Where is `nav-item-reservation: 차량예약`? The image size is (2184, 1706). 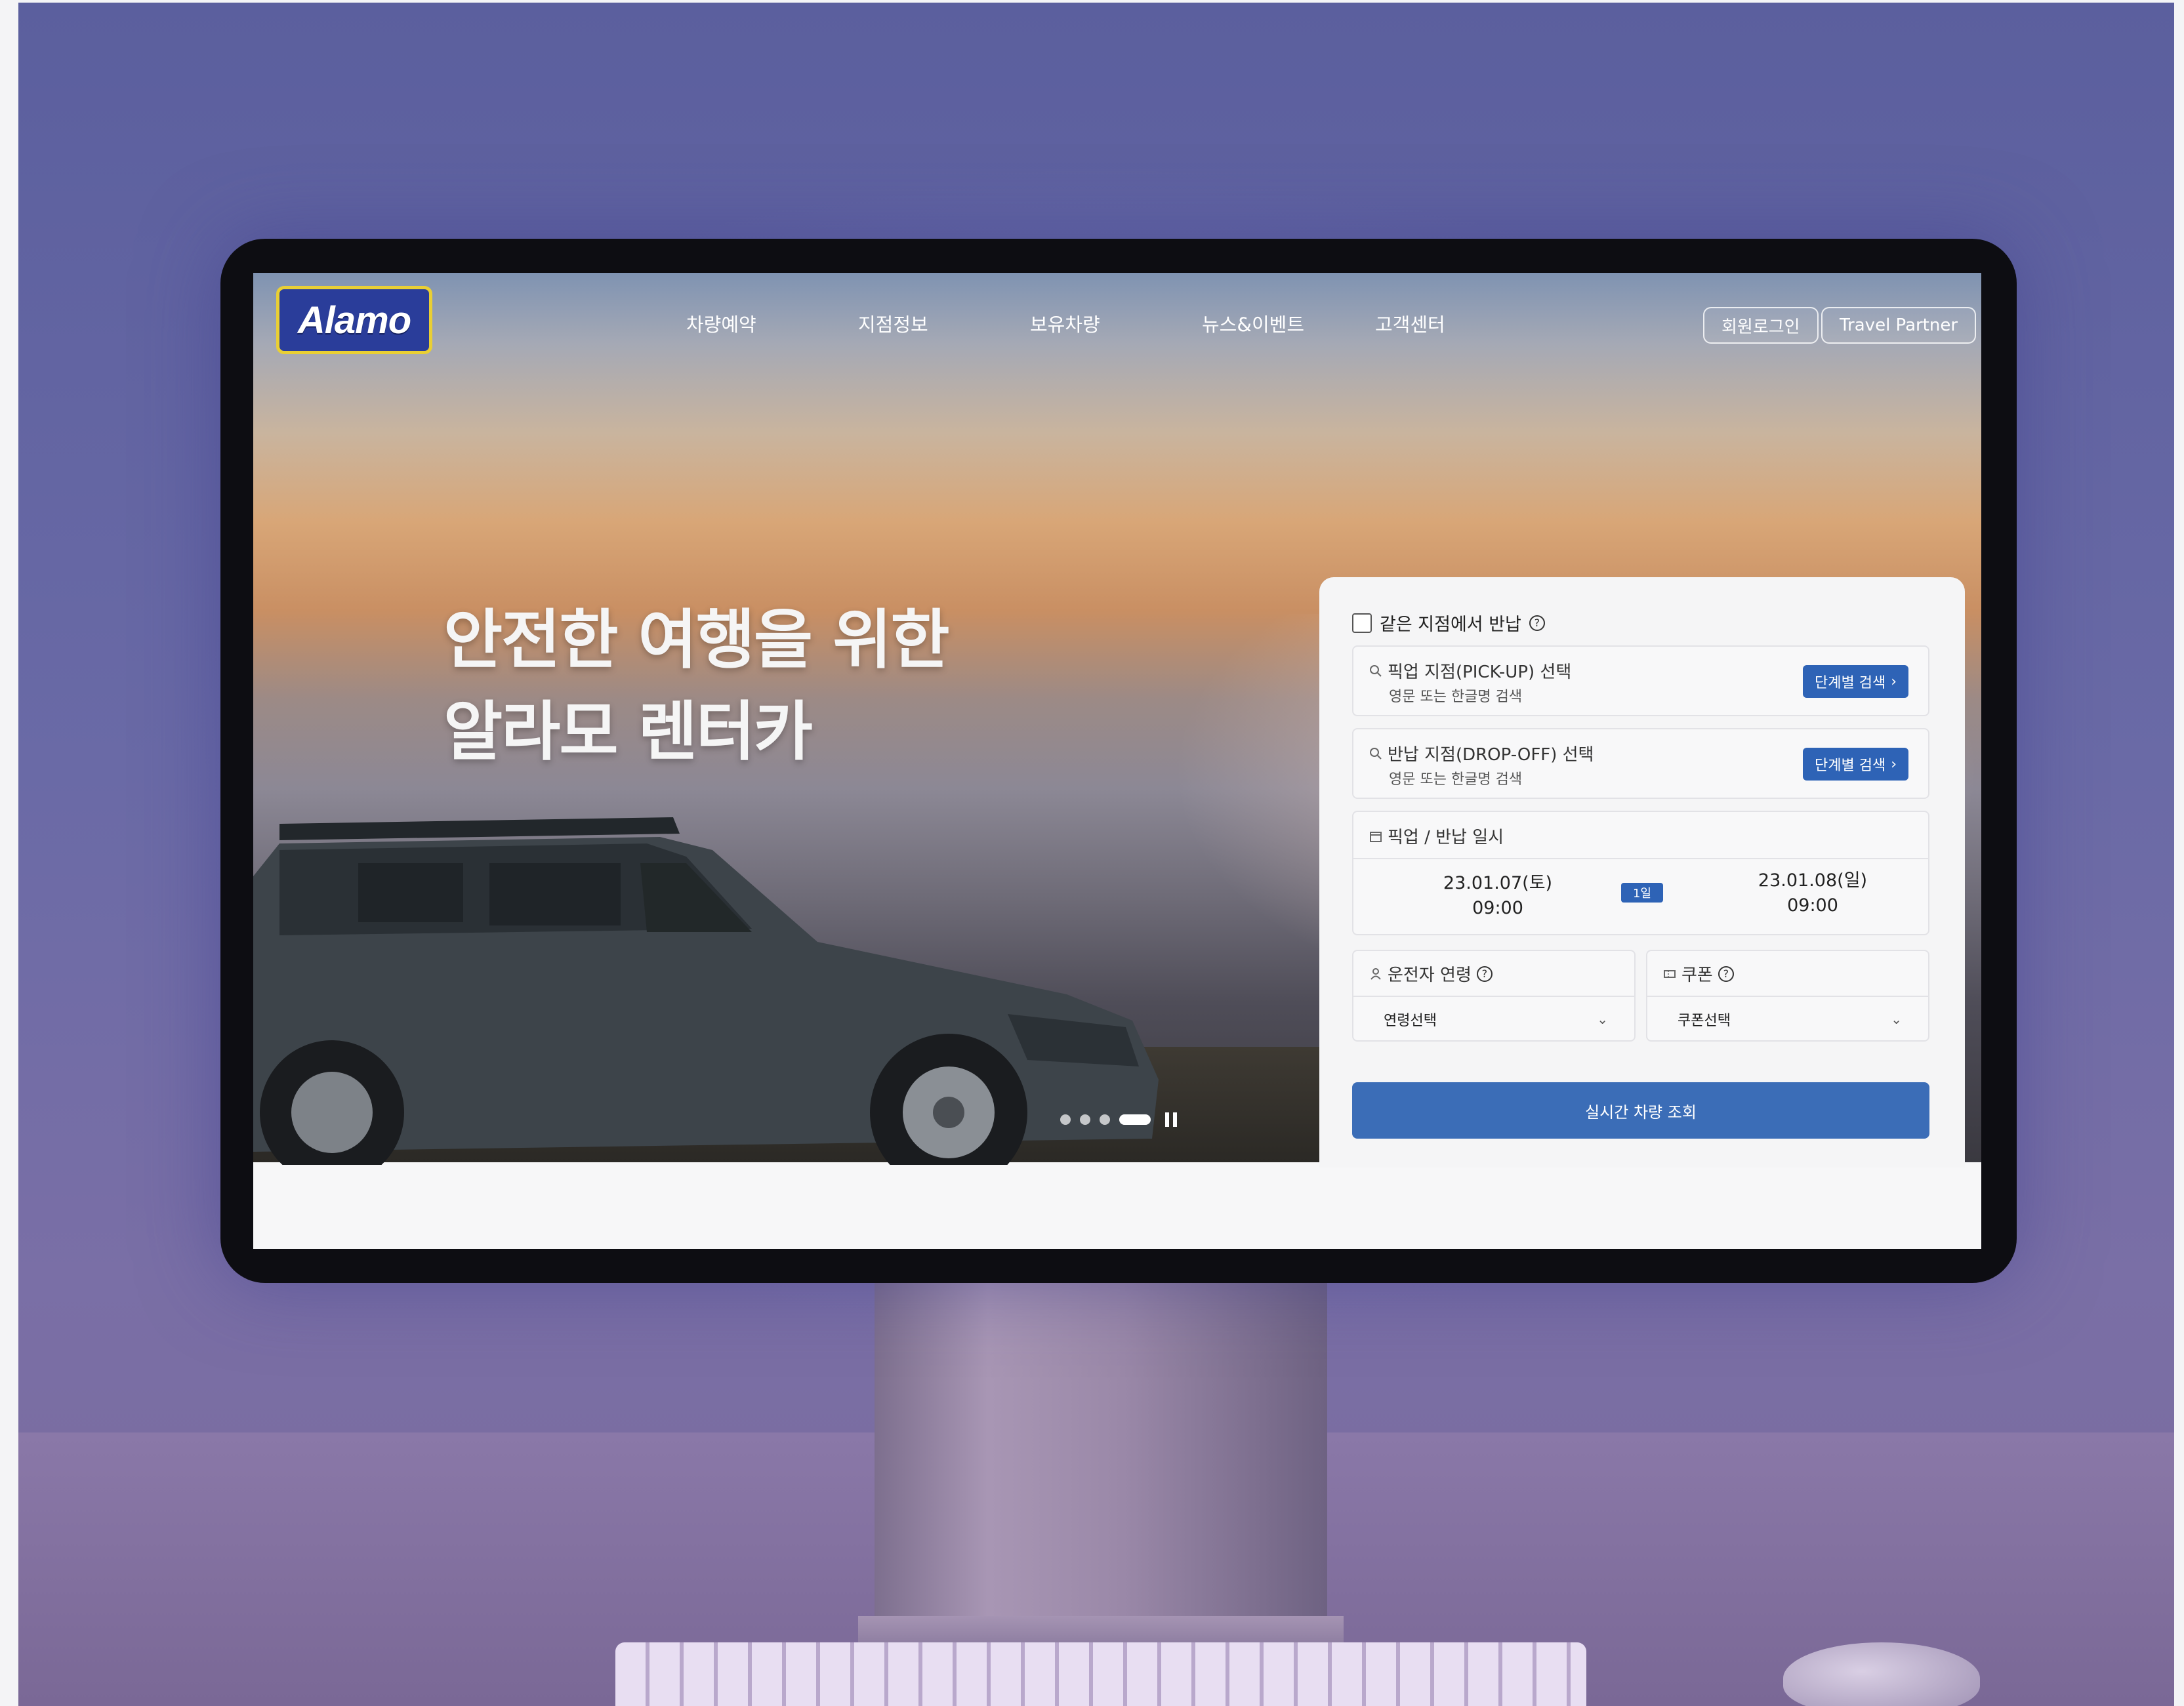 nav-item-reservation: 차량예약 is located at coordinates (721, 323).